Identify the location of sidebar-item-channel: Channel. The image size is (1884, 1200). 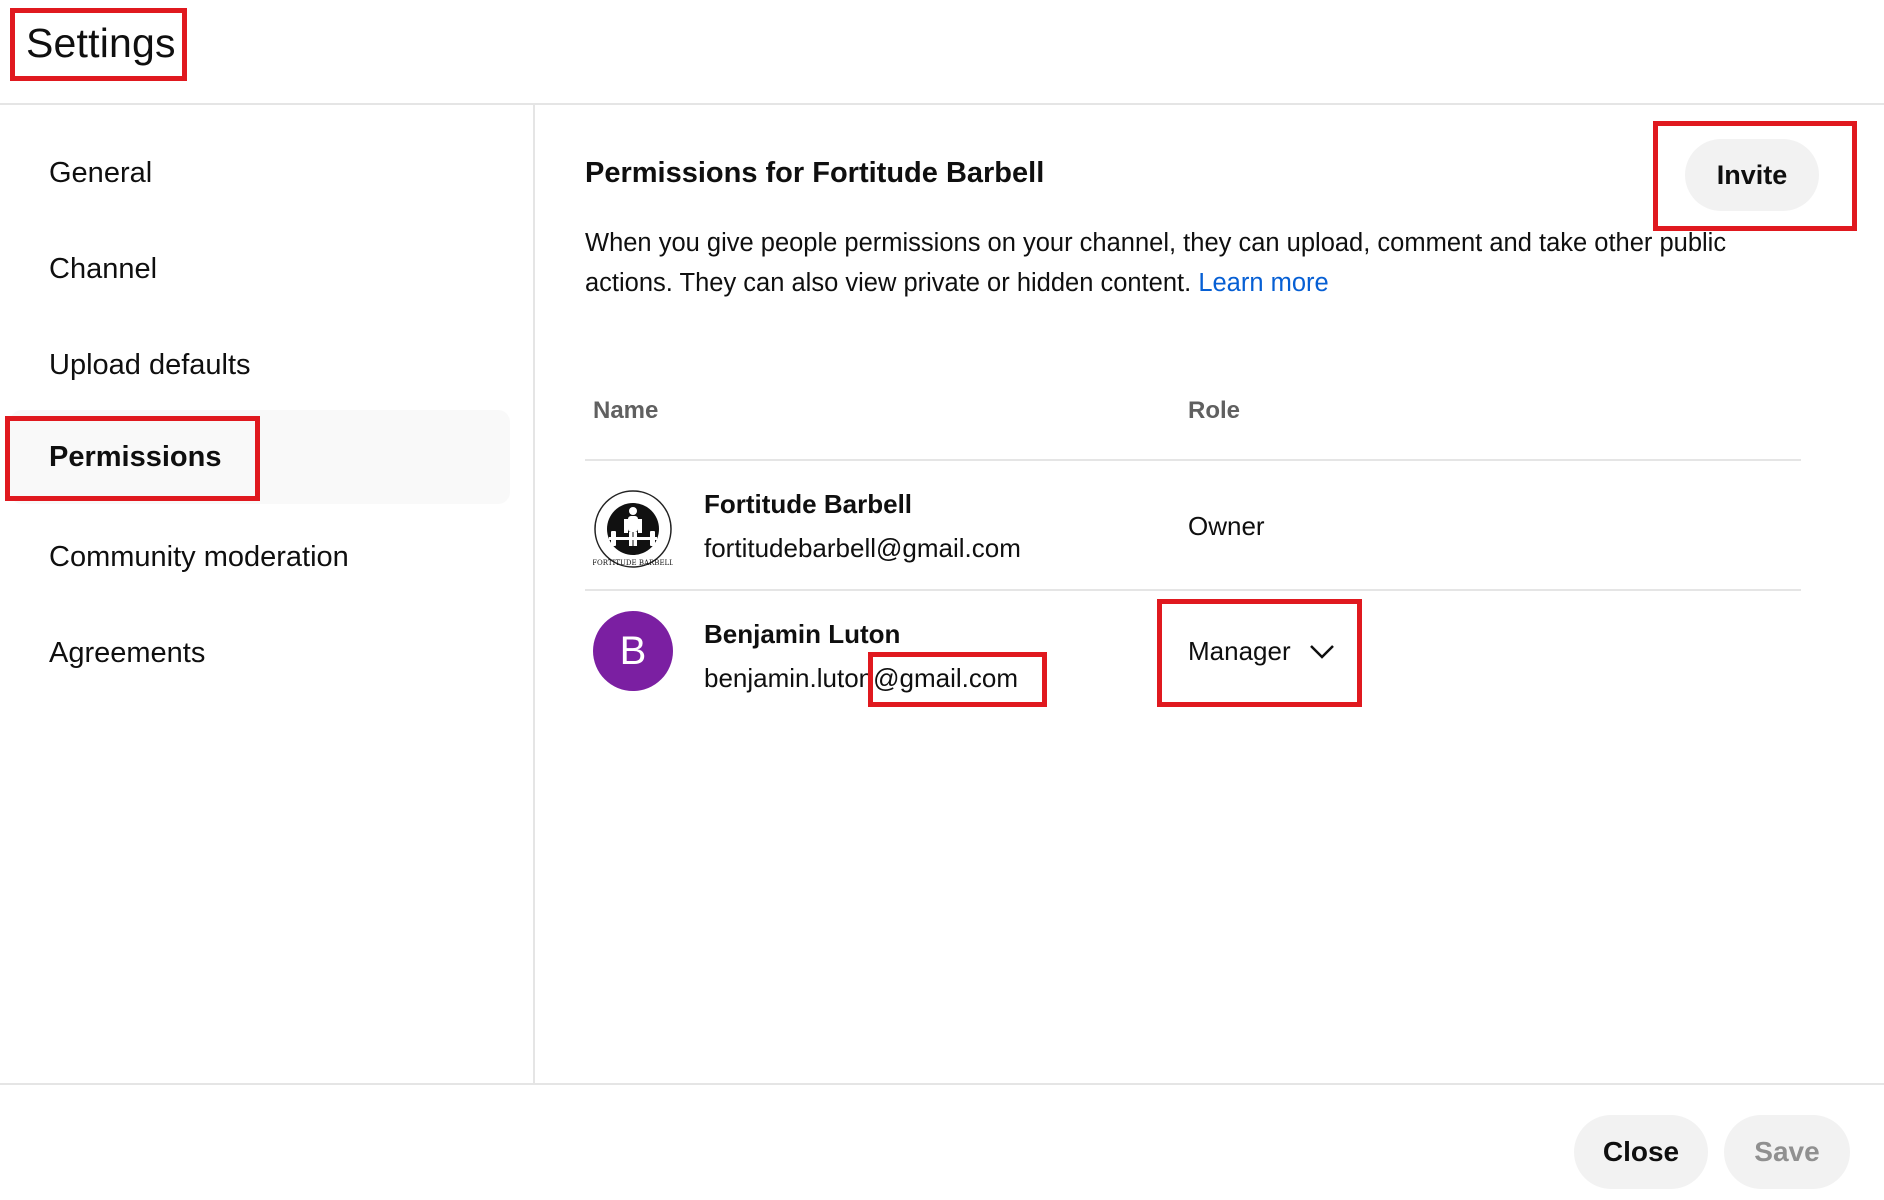
(260, 269).